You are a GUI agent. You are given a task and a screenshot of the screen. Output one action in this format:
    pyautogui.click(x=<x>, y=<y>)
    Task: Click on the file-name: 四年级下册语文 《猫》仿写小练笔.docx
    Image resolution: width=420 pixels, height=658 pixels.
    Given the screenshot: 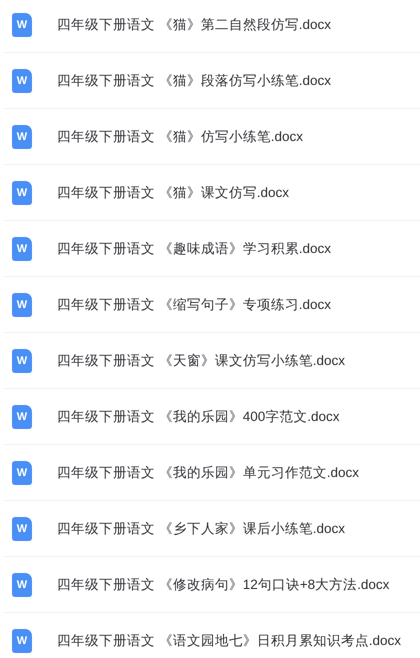 What is the action you would take?
    pyautogui.click(x=180, y=137)
    